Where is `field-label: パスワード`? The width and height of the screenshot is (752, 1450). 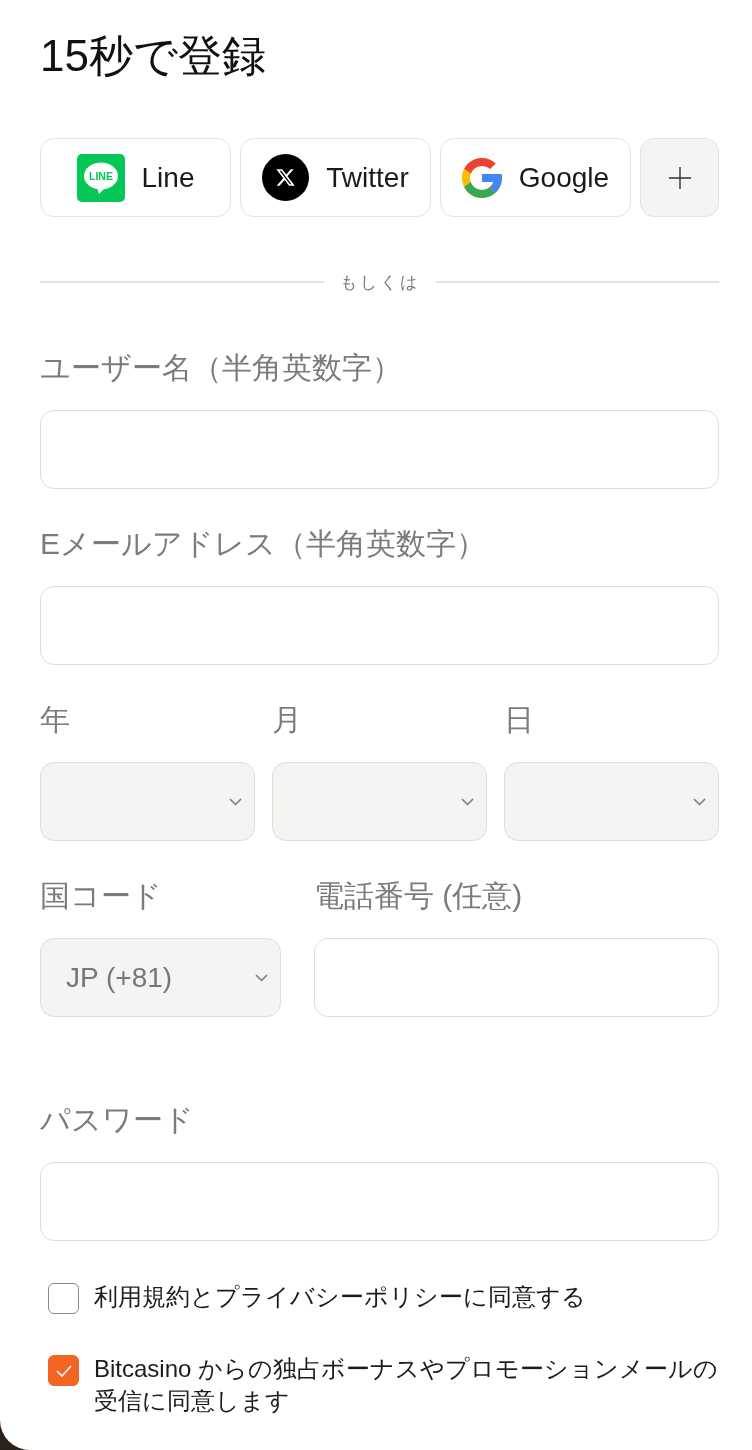 field-label: パスワード is located at coordinates (117, 1120).